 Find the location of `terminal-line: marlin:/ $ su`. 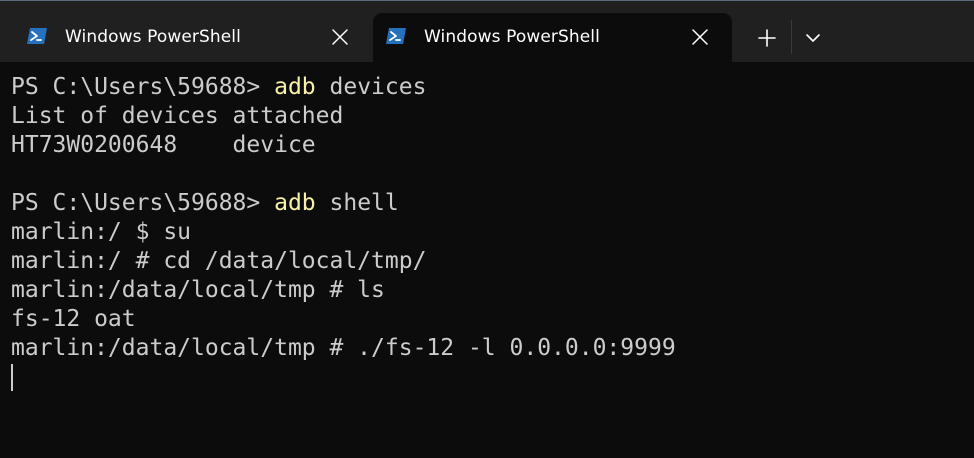

terminal-line: marlin:/ $ su is located at coordinates (492, 232).